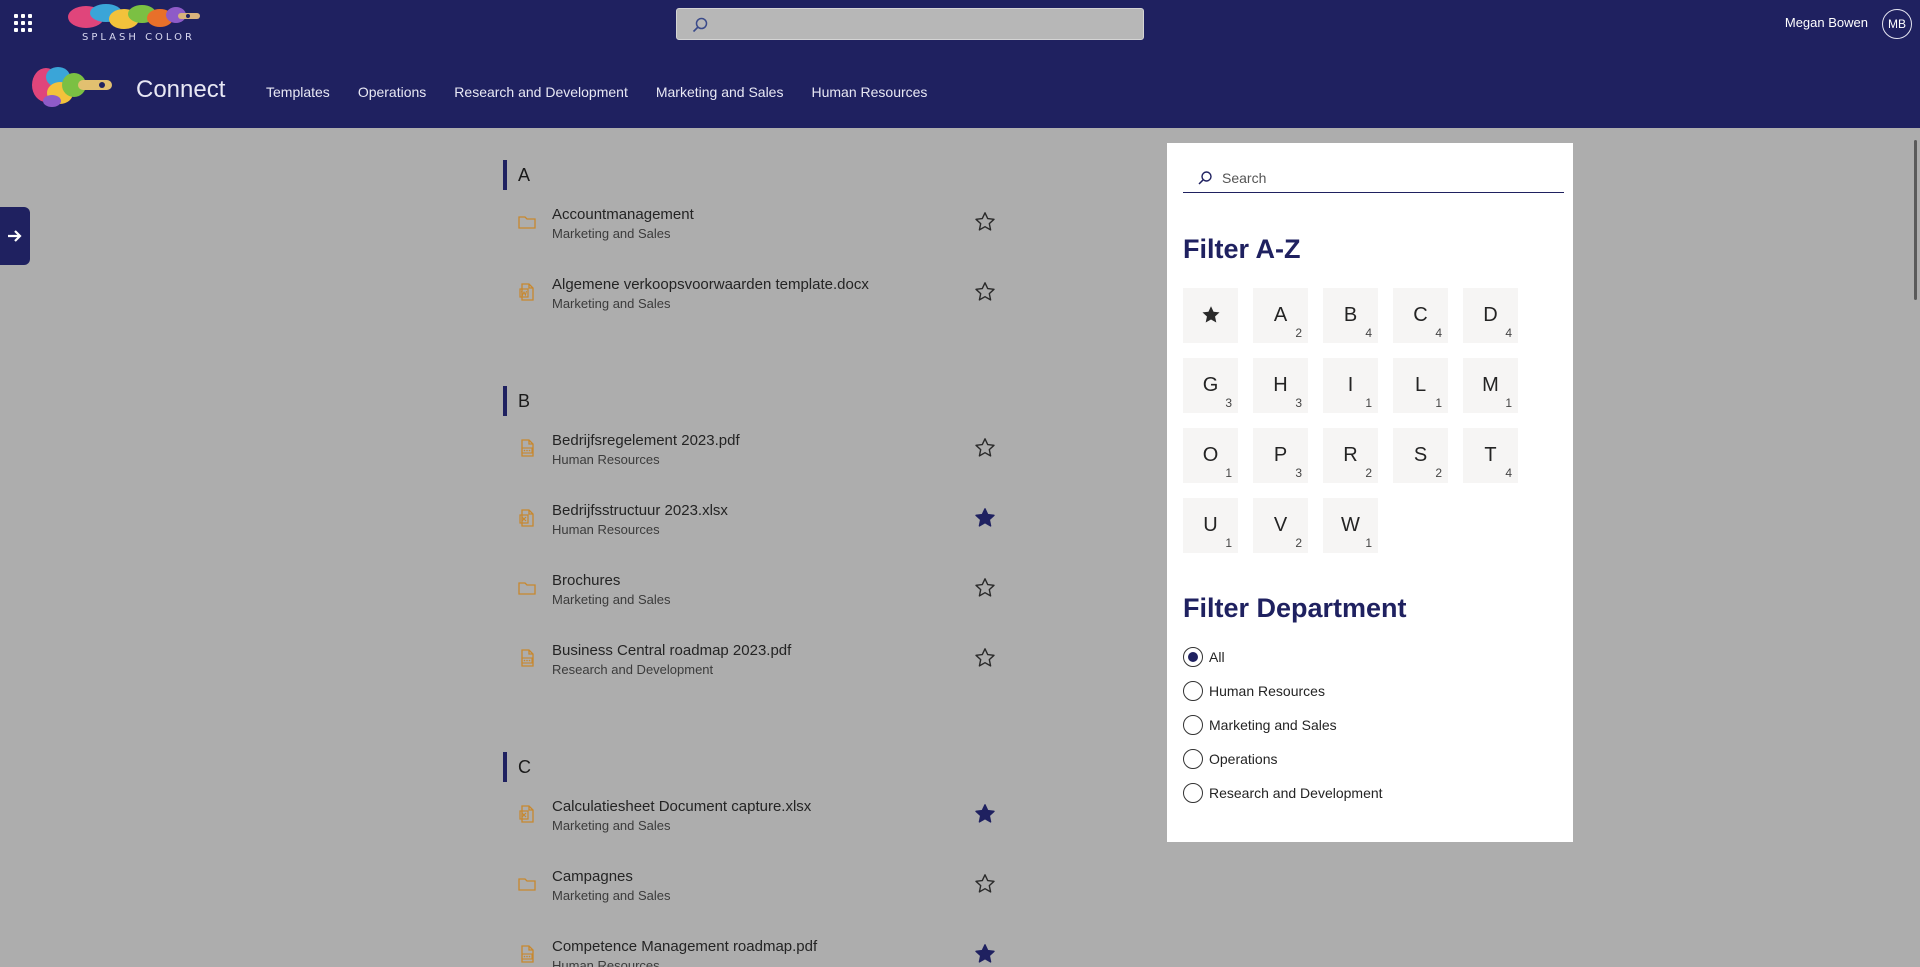 The height and width of the screenshot is (967, 1920). What do you see at coordinates (1915, 220) in the screenshot?
I see `scrollbar-thumb` at bounding box center [1915, 220].